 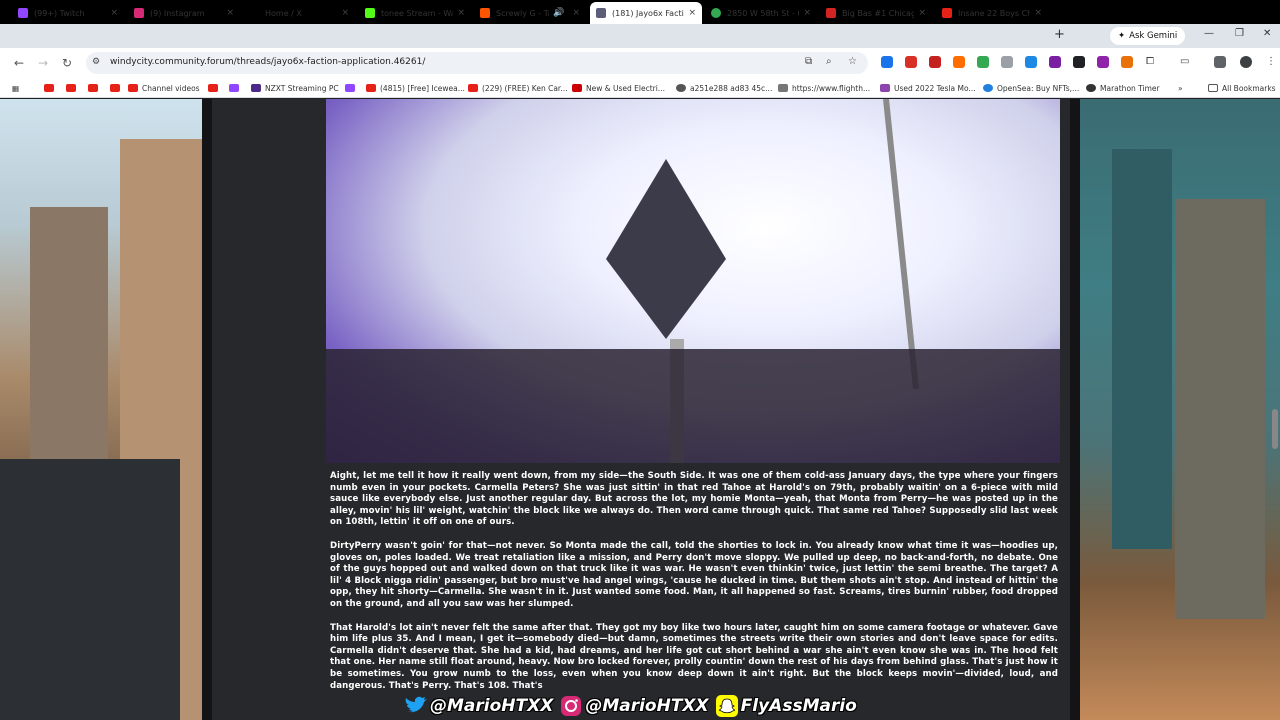 What do you see at coordinates (164, 88) in the screenshot?
I see `bookmark-channel-videos: Channel videos` at bounding box center [164, 88].